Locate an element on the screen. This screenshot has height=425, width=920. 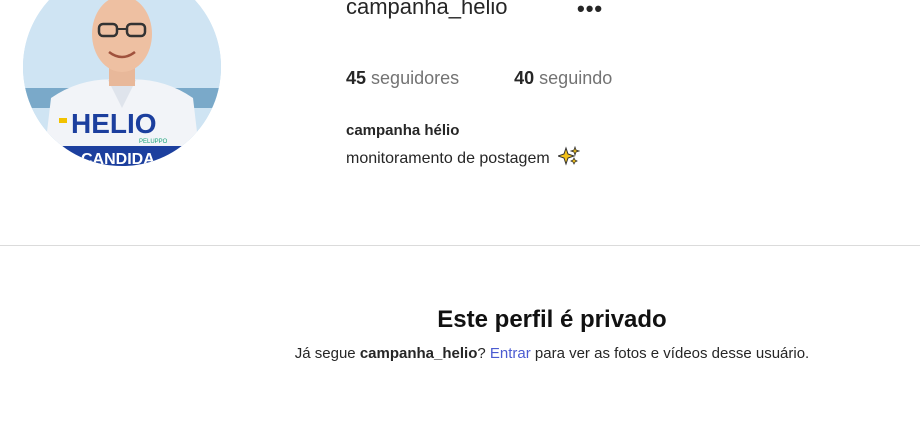
private-prefix: Já segue is located at coordinates (327, 353).